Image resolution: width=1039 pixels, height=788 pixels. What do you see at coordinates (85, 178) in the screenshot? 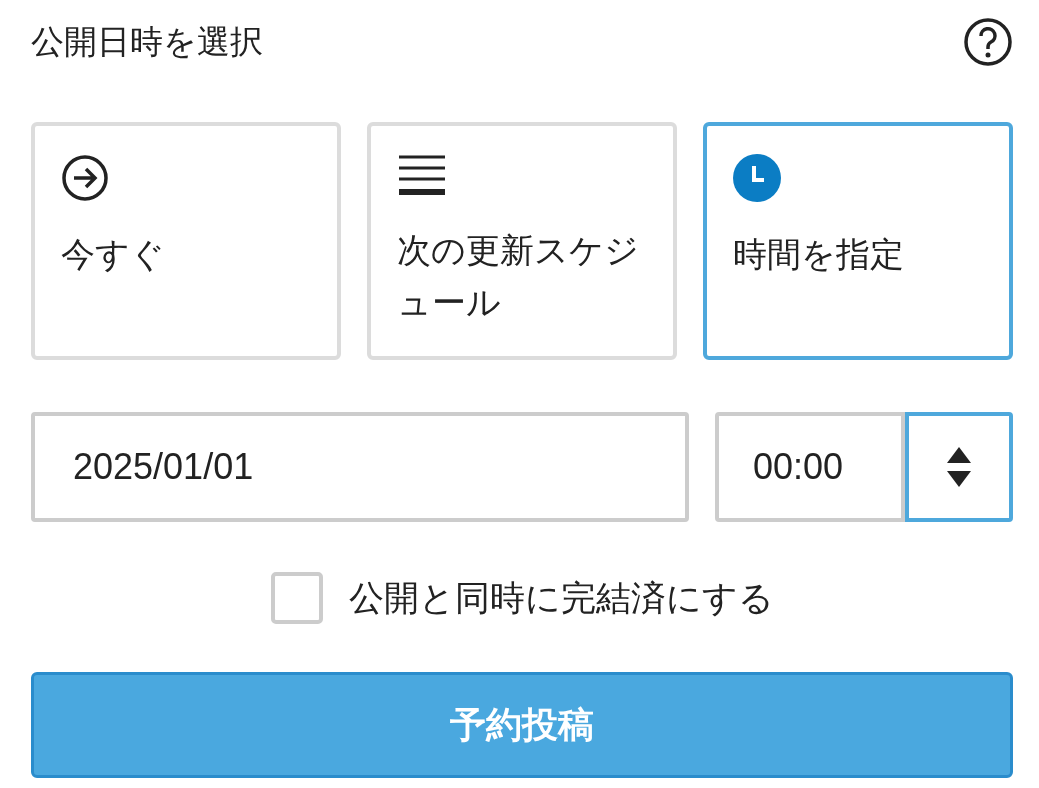
I see `arrow-circle-icon` at bounding box center [85, 178].